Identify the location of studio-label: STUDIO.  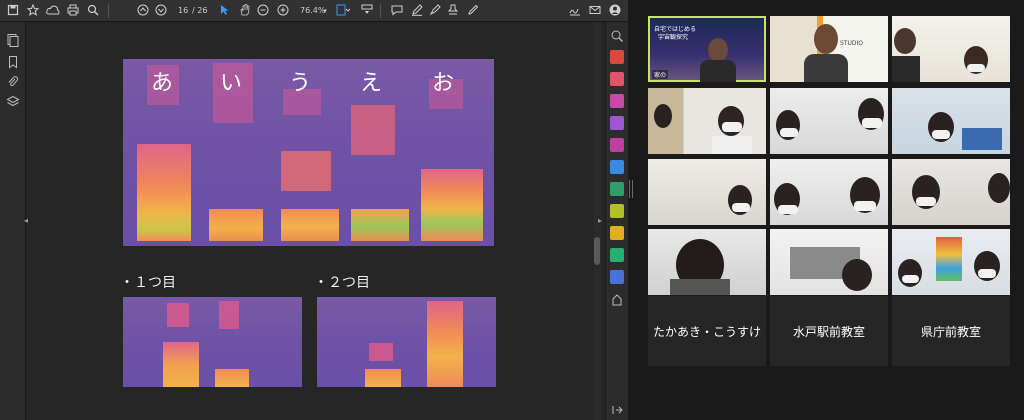
(851, 43).